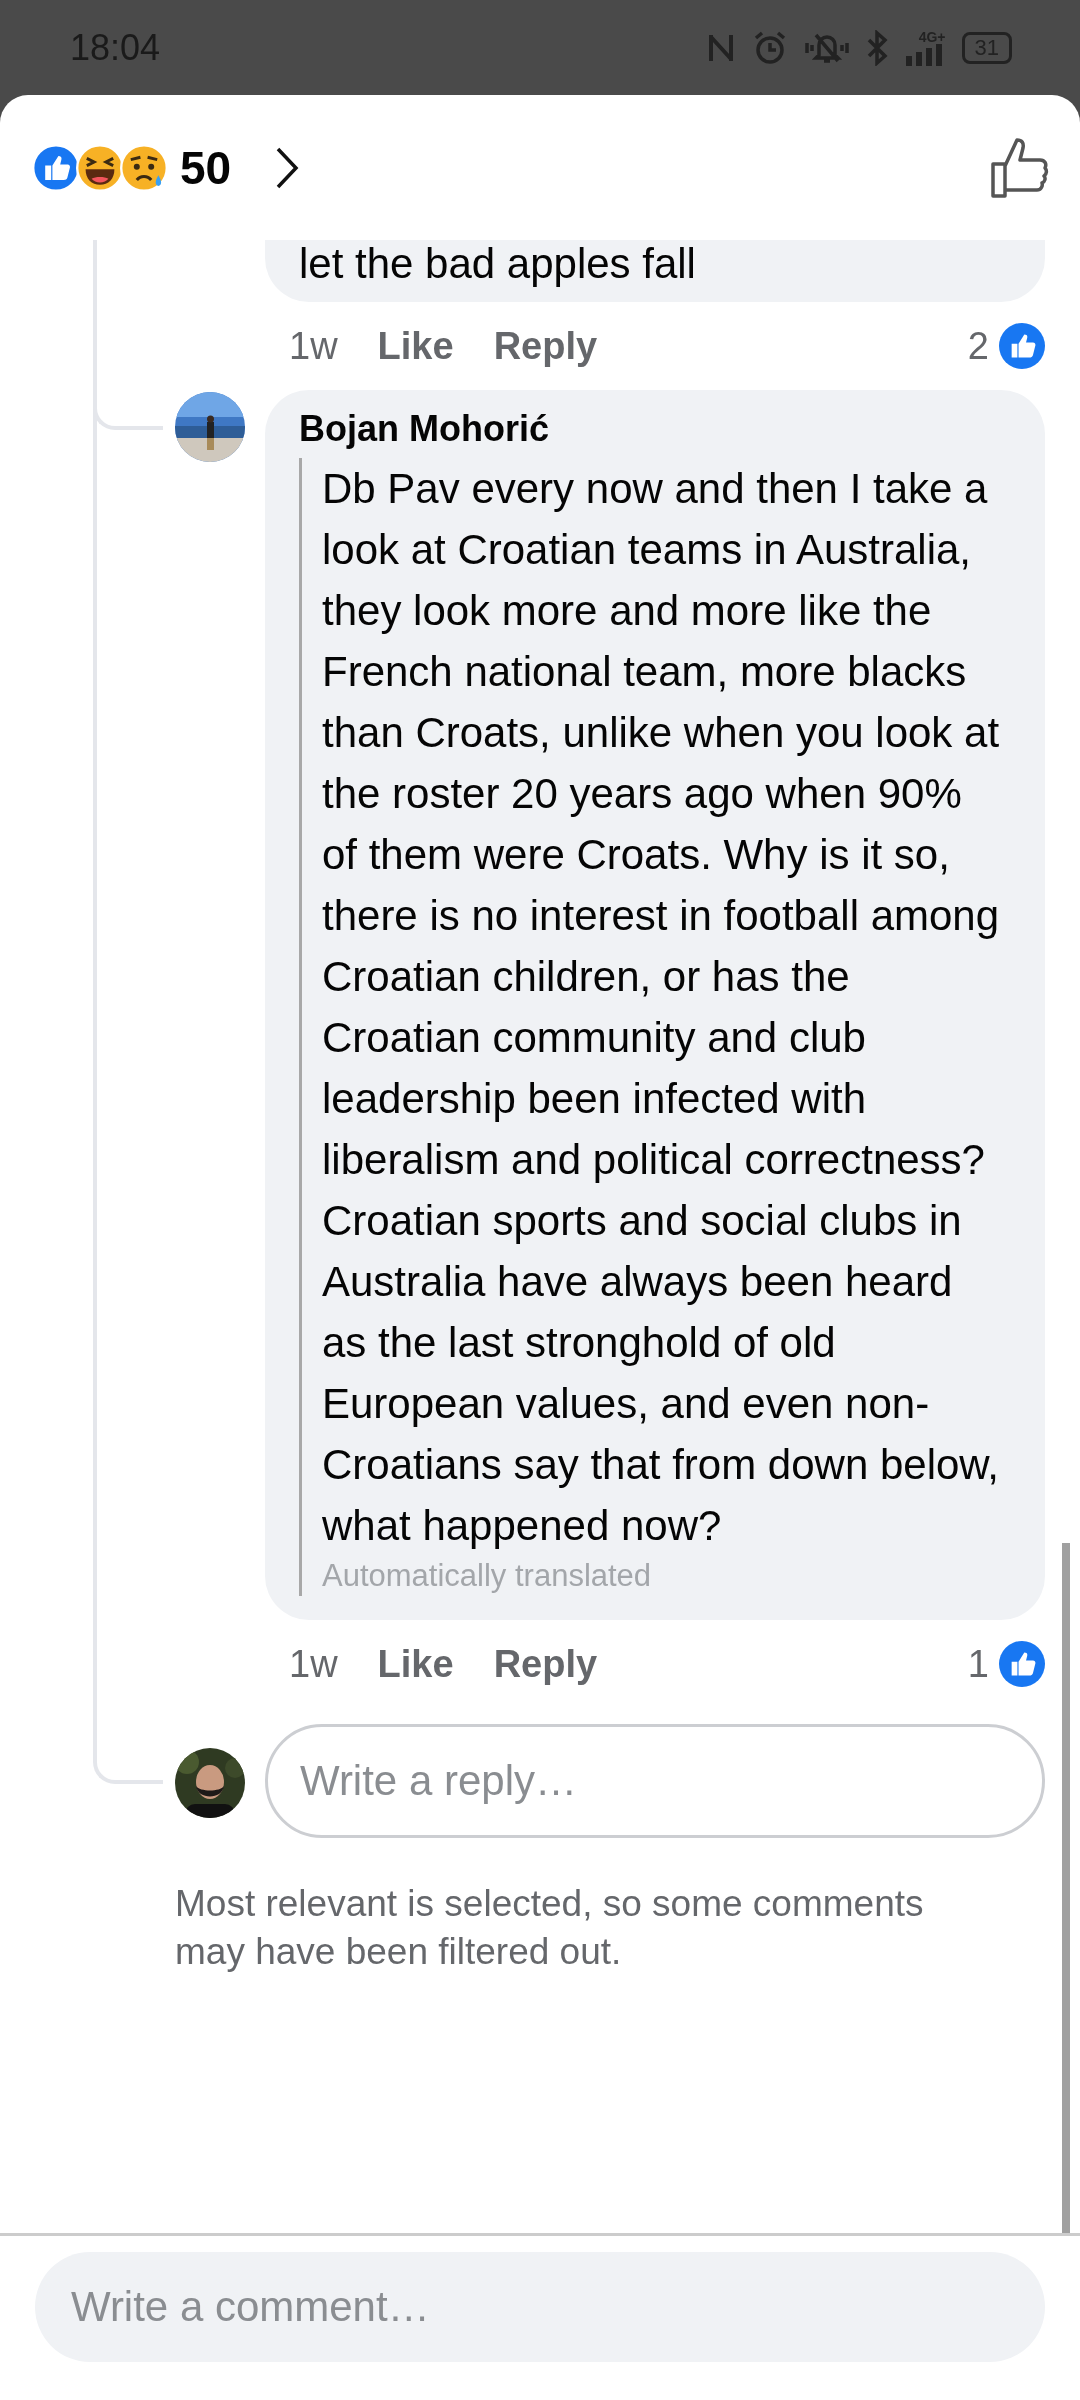 Image resolution: width=1080 pixels, height=2400 pixels. I want to click on comment-author: Bojan Mohorić, so click(658, 429).